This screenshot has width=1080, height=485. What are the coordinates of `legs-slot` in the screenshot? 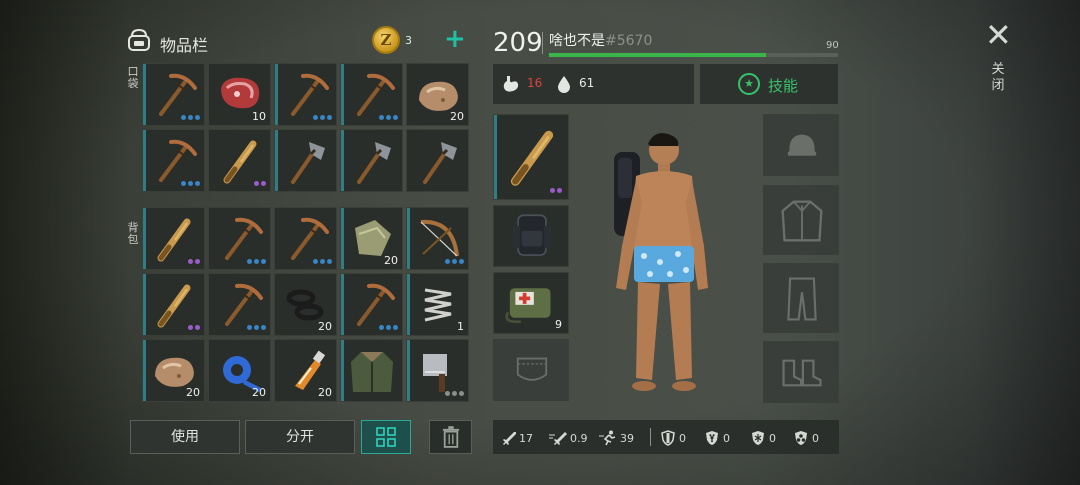 It's located at (801, 298).